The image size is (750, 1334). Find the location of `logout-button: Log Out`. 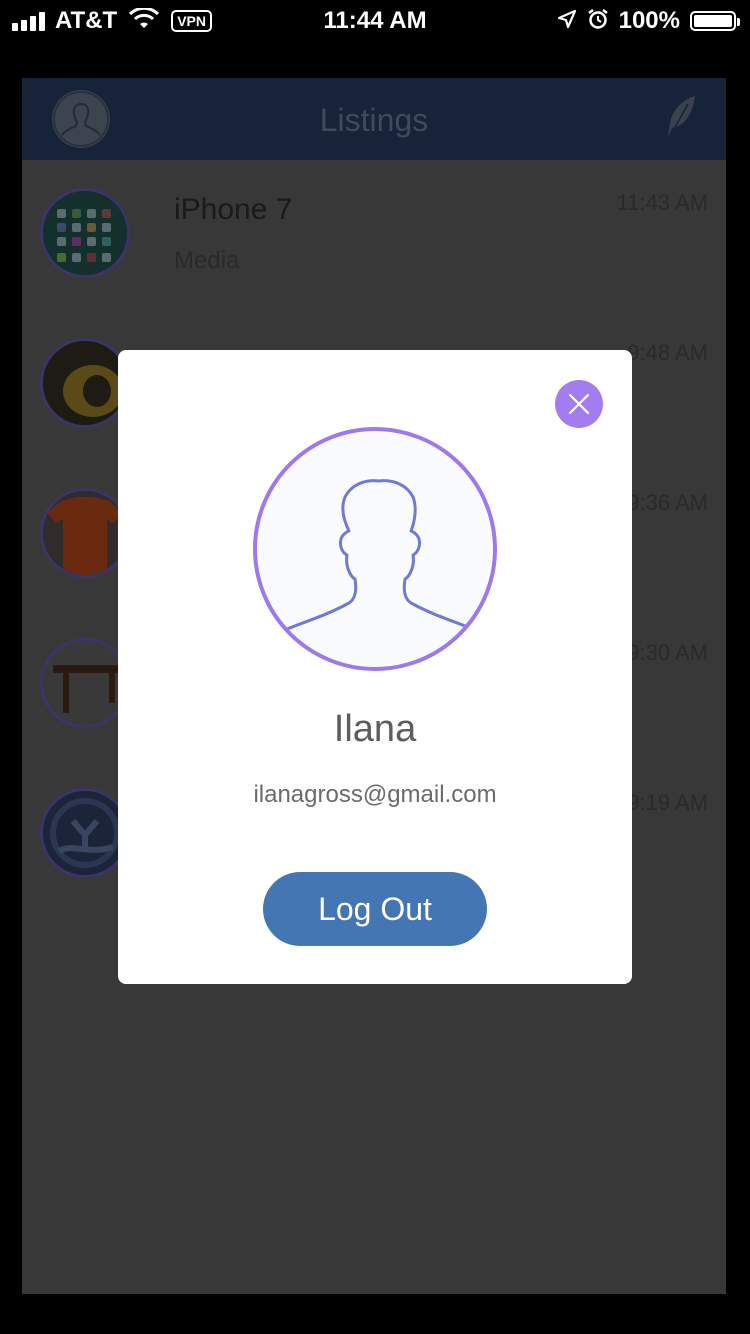

logout-button: Log Out is located at coordinates (375, 909).